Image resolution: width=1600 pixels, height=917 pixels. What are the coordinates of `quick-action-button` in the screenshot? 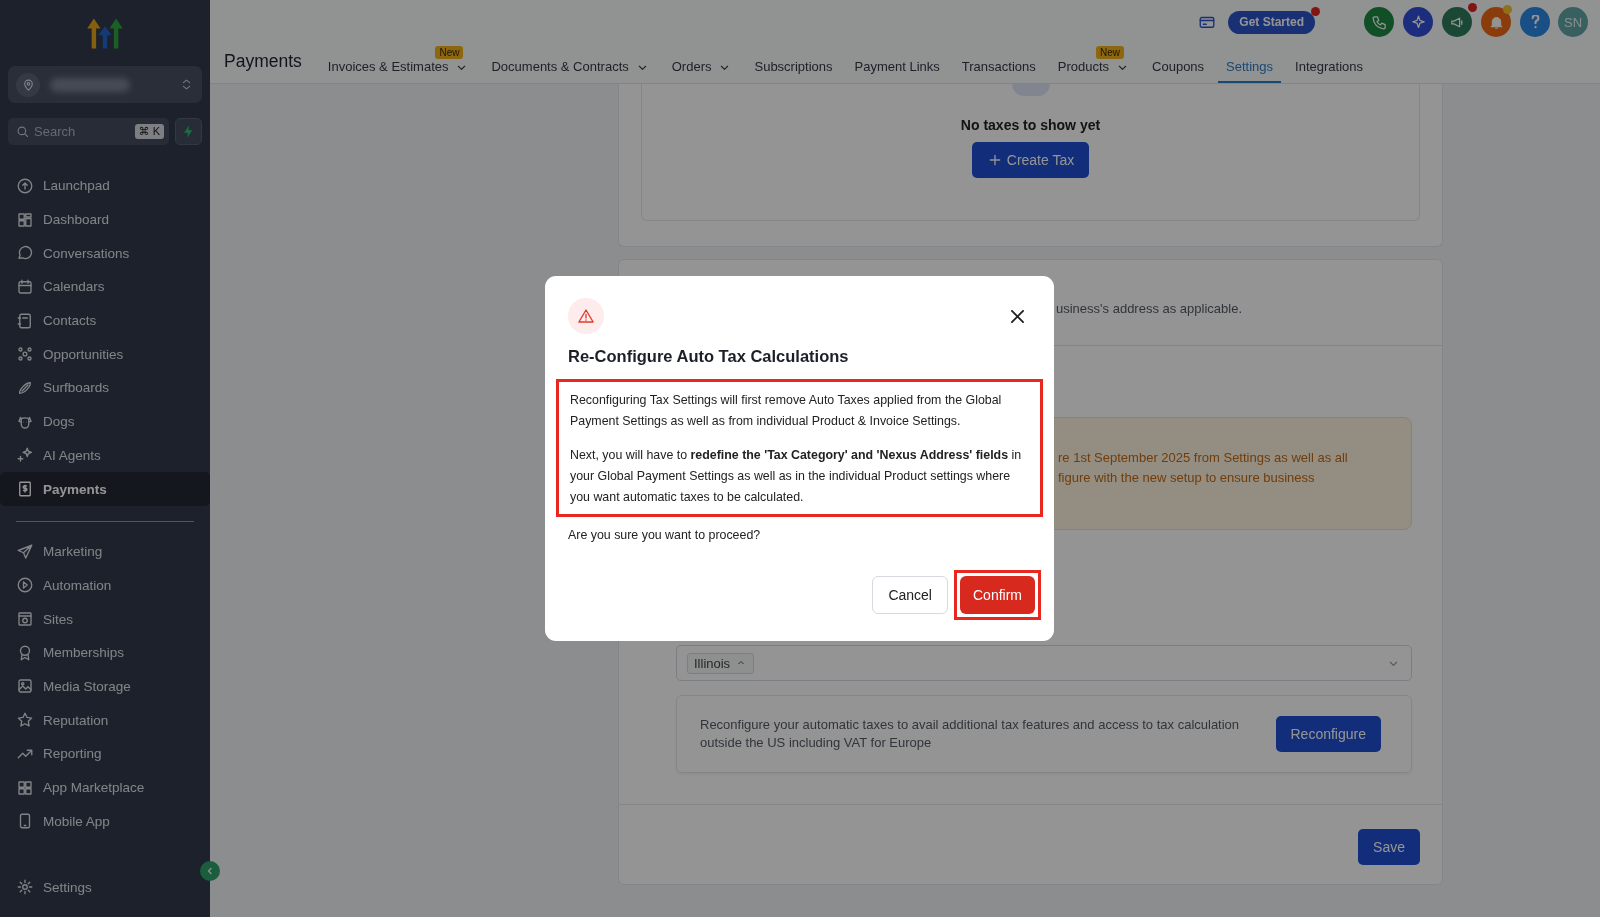 It's located at (188, 131).